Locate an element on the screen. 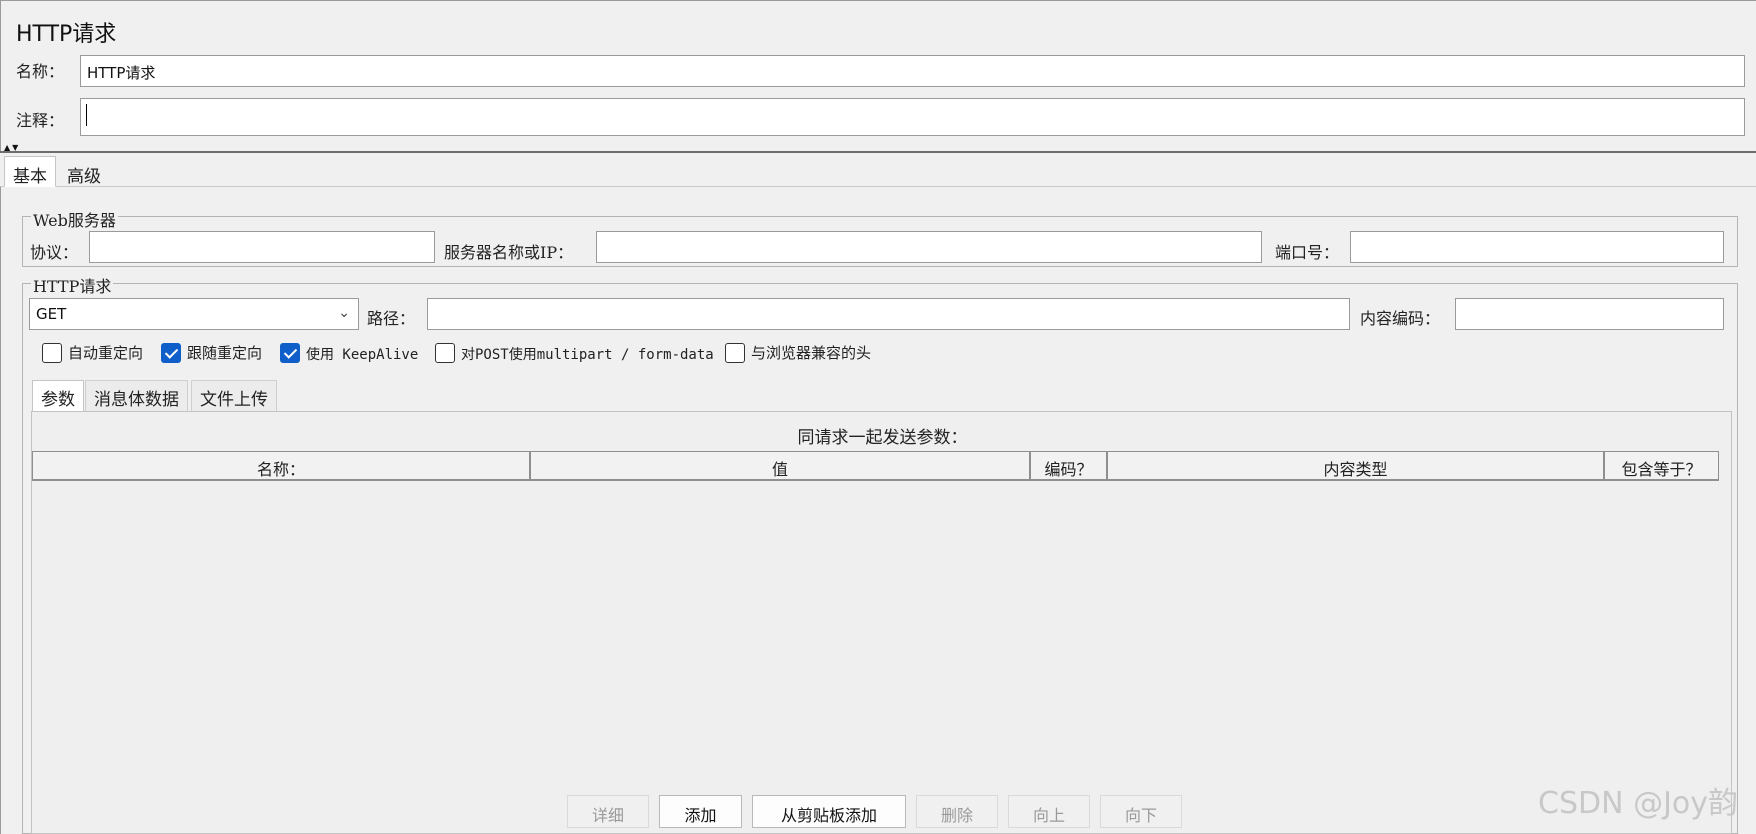 The image size is (1756, 834). move-up-button: 向上 is located at coordinates (1049, 811).